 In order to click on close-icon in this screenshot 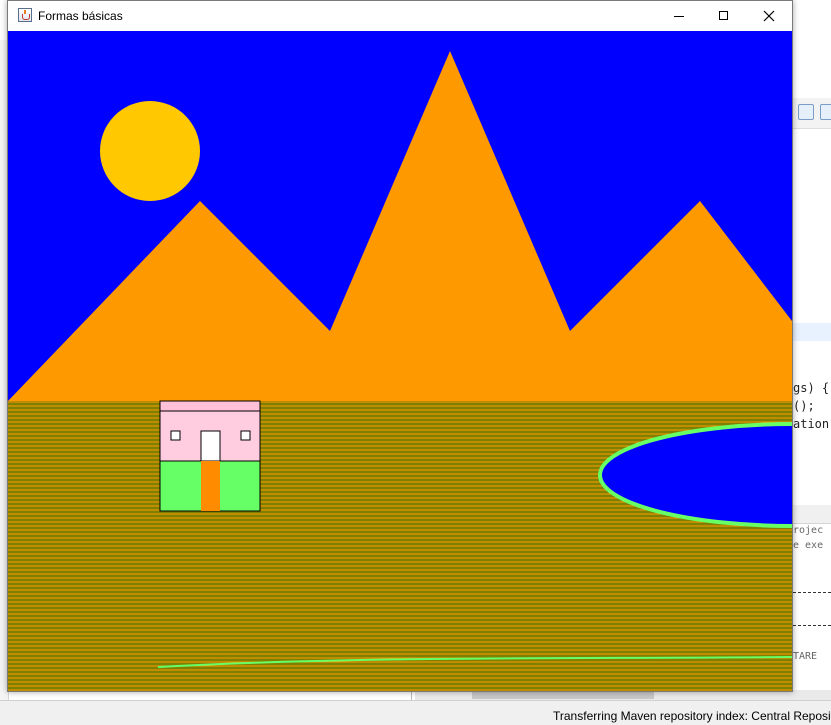, I will do `click(769, 16)`.